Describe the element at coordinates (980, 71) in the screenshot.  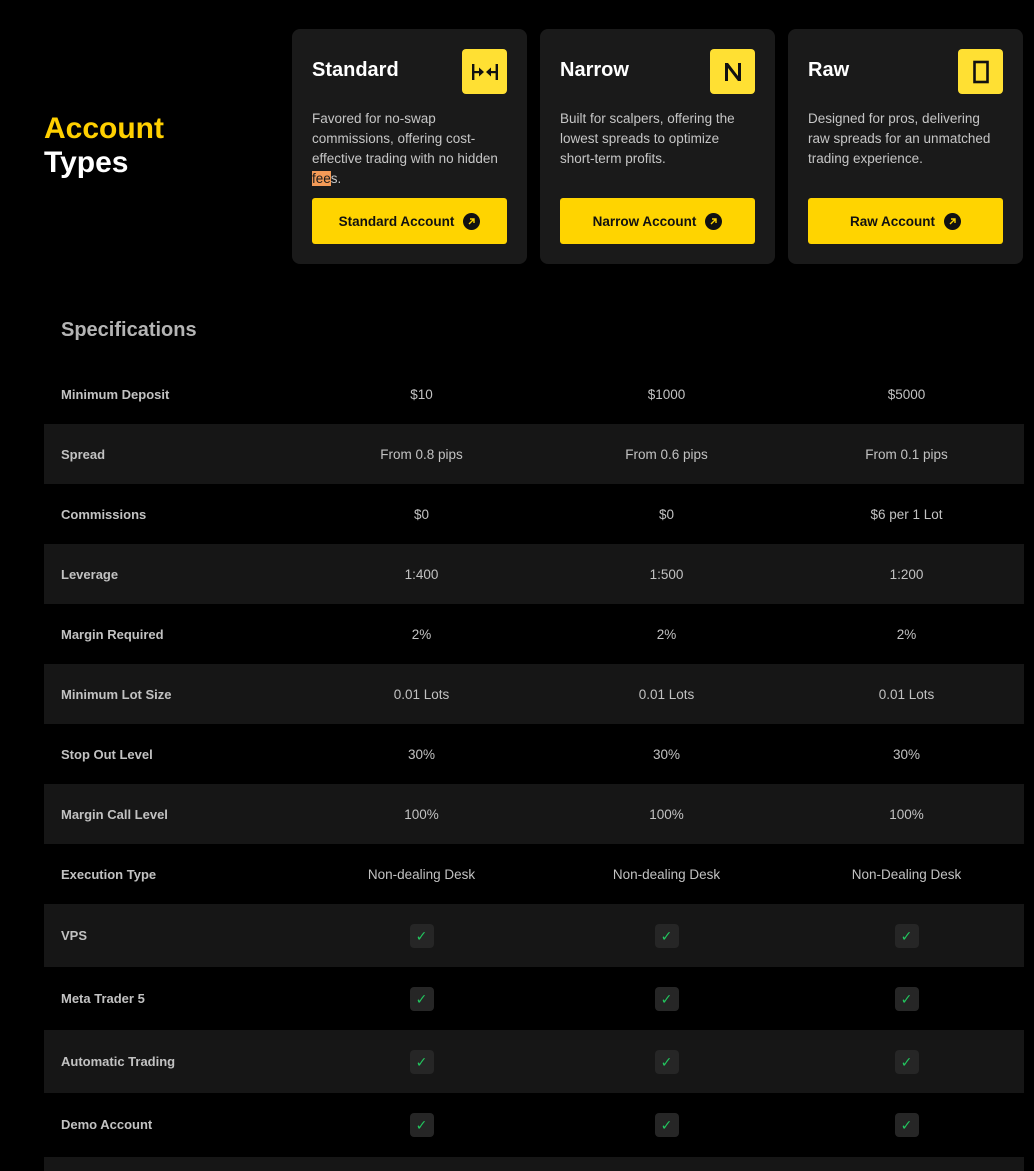
I see `rectangle-icon` at that location.